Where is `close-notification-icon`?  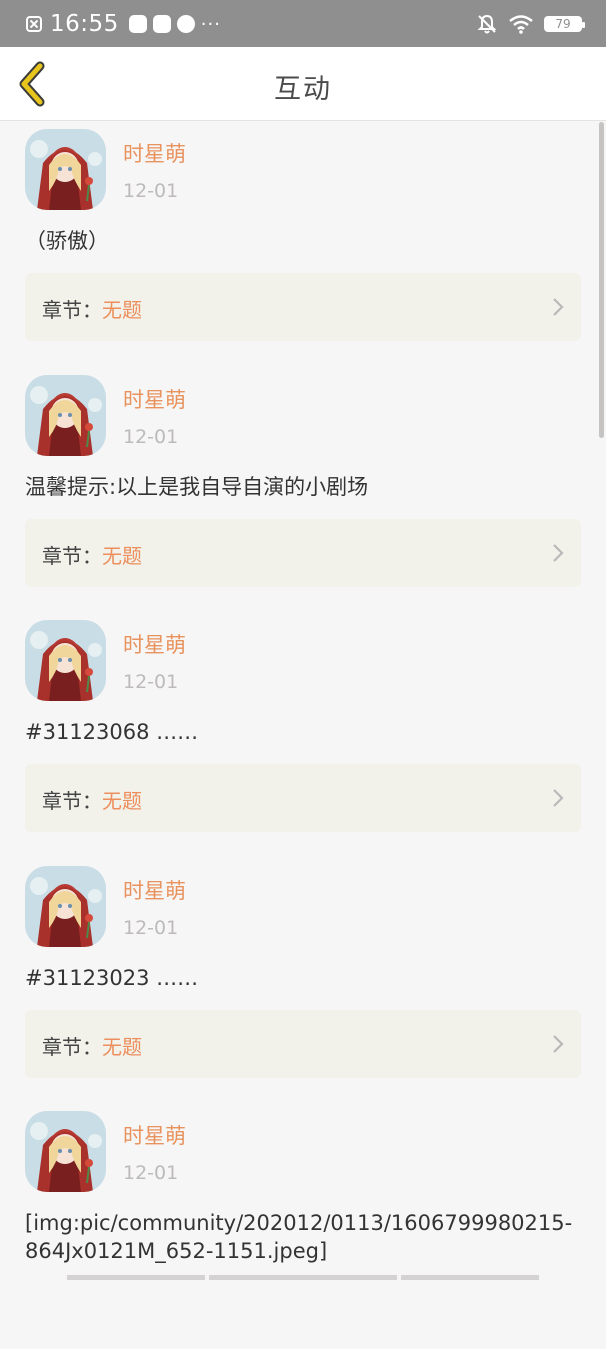 close-notification-icon is located at coordinates (34, 24).